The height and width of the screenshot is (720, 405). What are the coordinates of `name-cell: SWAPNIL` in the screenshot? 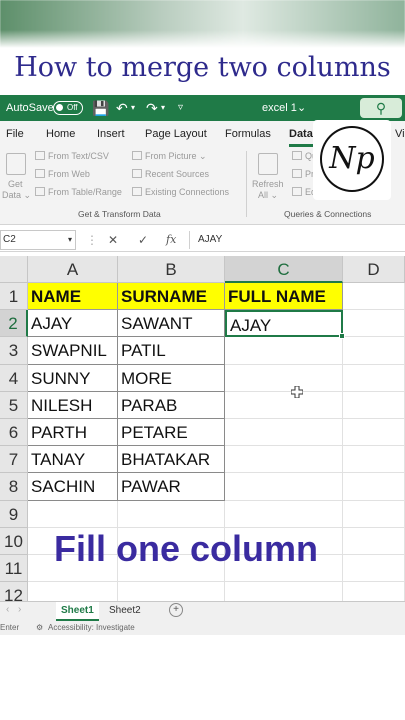 It's located at (73, 351).